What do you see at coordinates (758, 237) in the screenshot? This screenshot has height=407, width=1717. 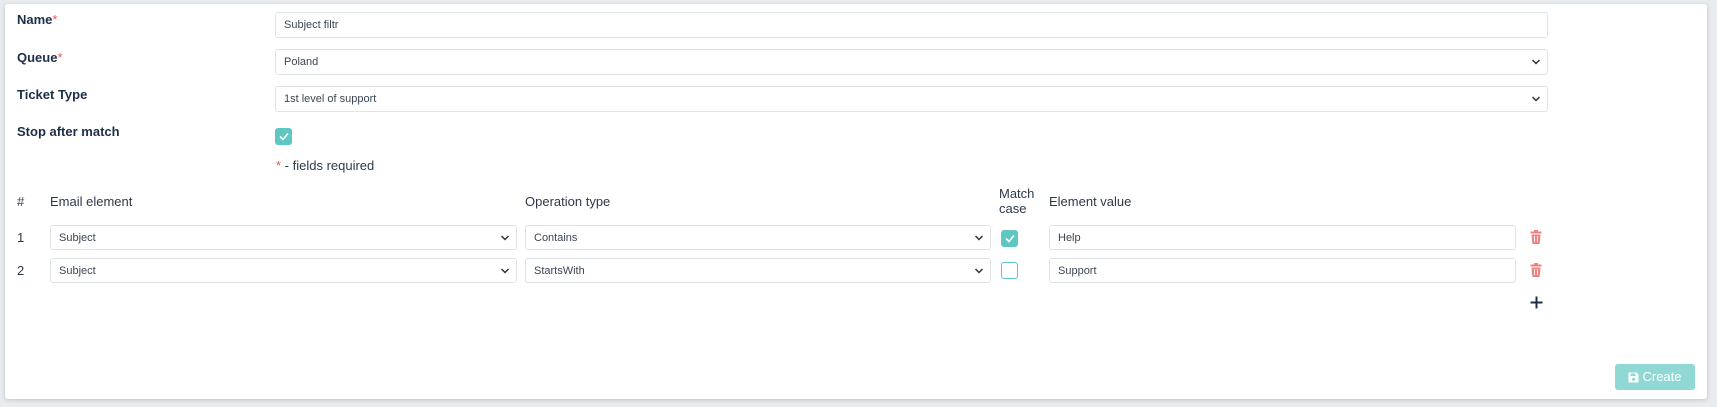 I see `operation-type-select: Contains` at bounding box center [758, 237].